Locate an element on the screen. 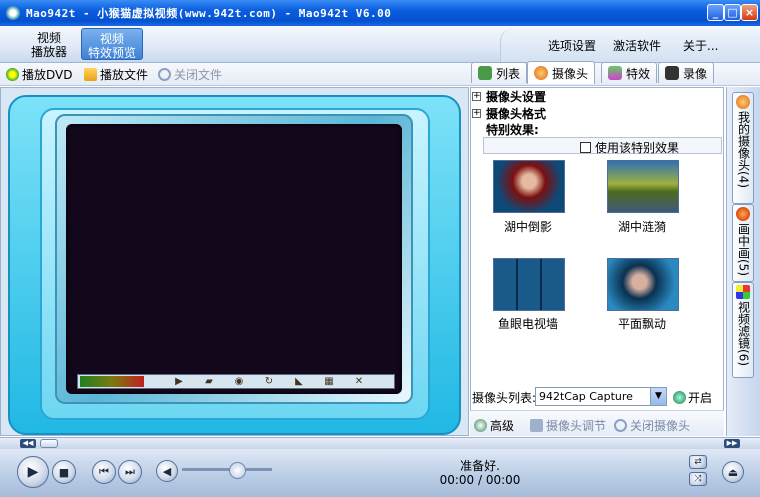 Image resolution: width=760 pixels, height=497 pixels. app-icon is located at coordinates (13, 13).